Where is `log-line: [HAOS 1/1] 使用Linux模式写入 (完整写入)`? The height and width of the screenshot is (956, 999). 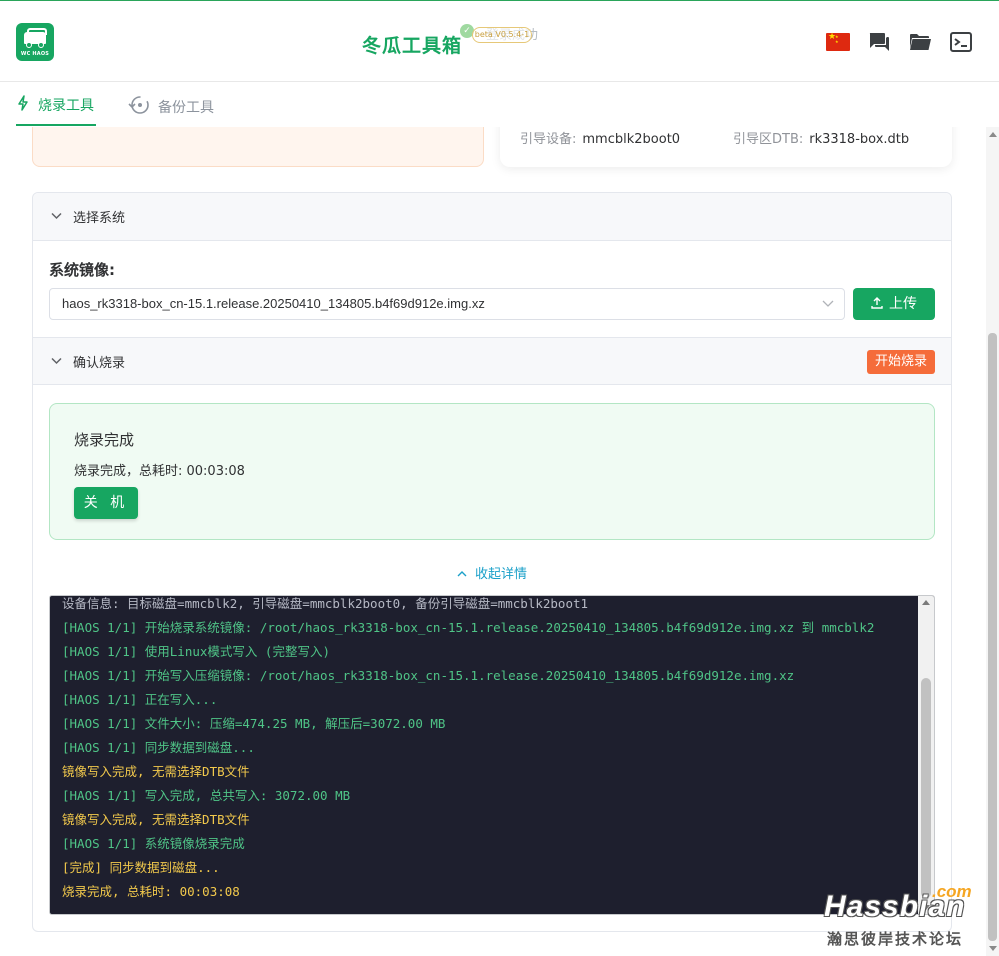 log-line: [HAOS 1/1] 使用Linux模式写入 (完整写入) is located at coordinates (196, 651).